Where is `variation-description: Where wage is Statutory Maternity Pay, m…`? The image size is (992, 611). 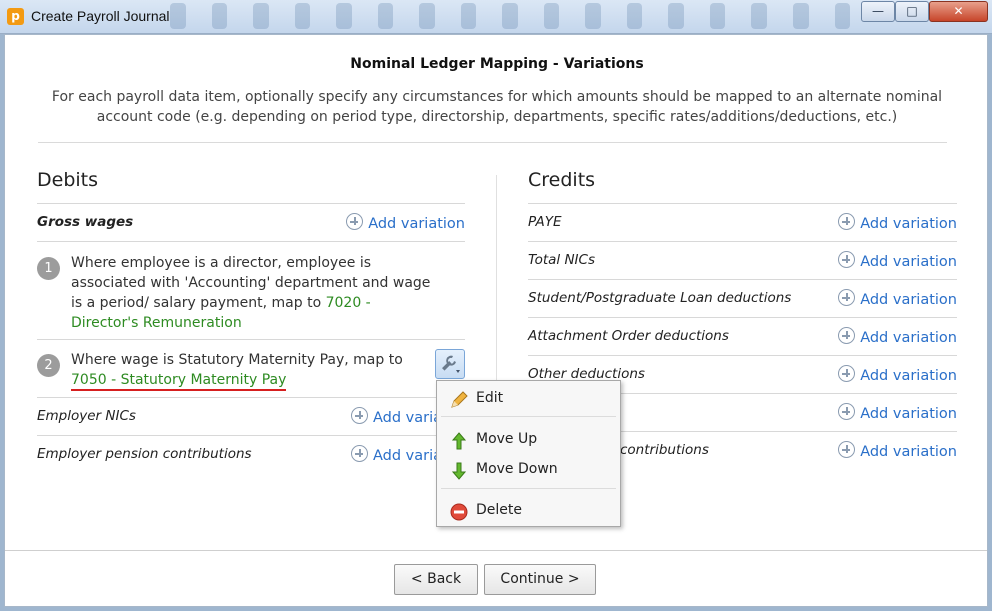 variation-description: Where wage is Statutory Maternity Pay, m… is located at coordinates (237, 360).